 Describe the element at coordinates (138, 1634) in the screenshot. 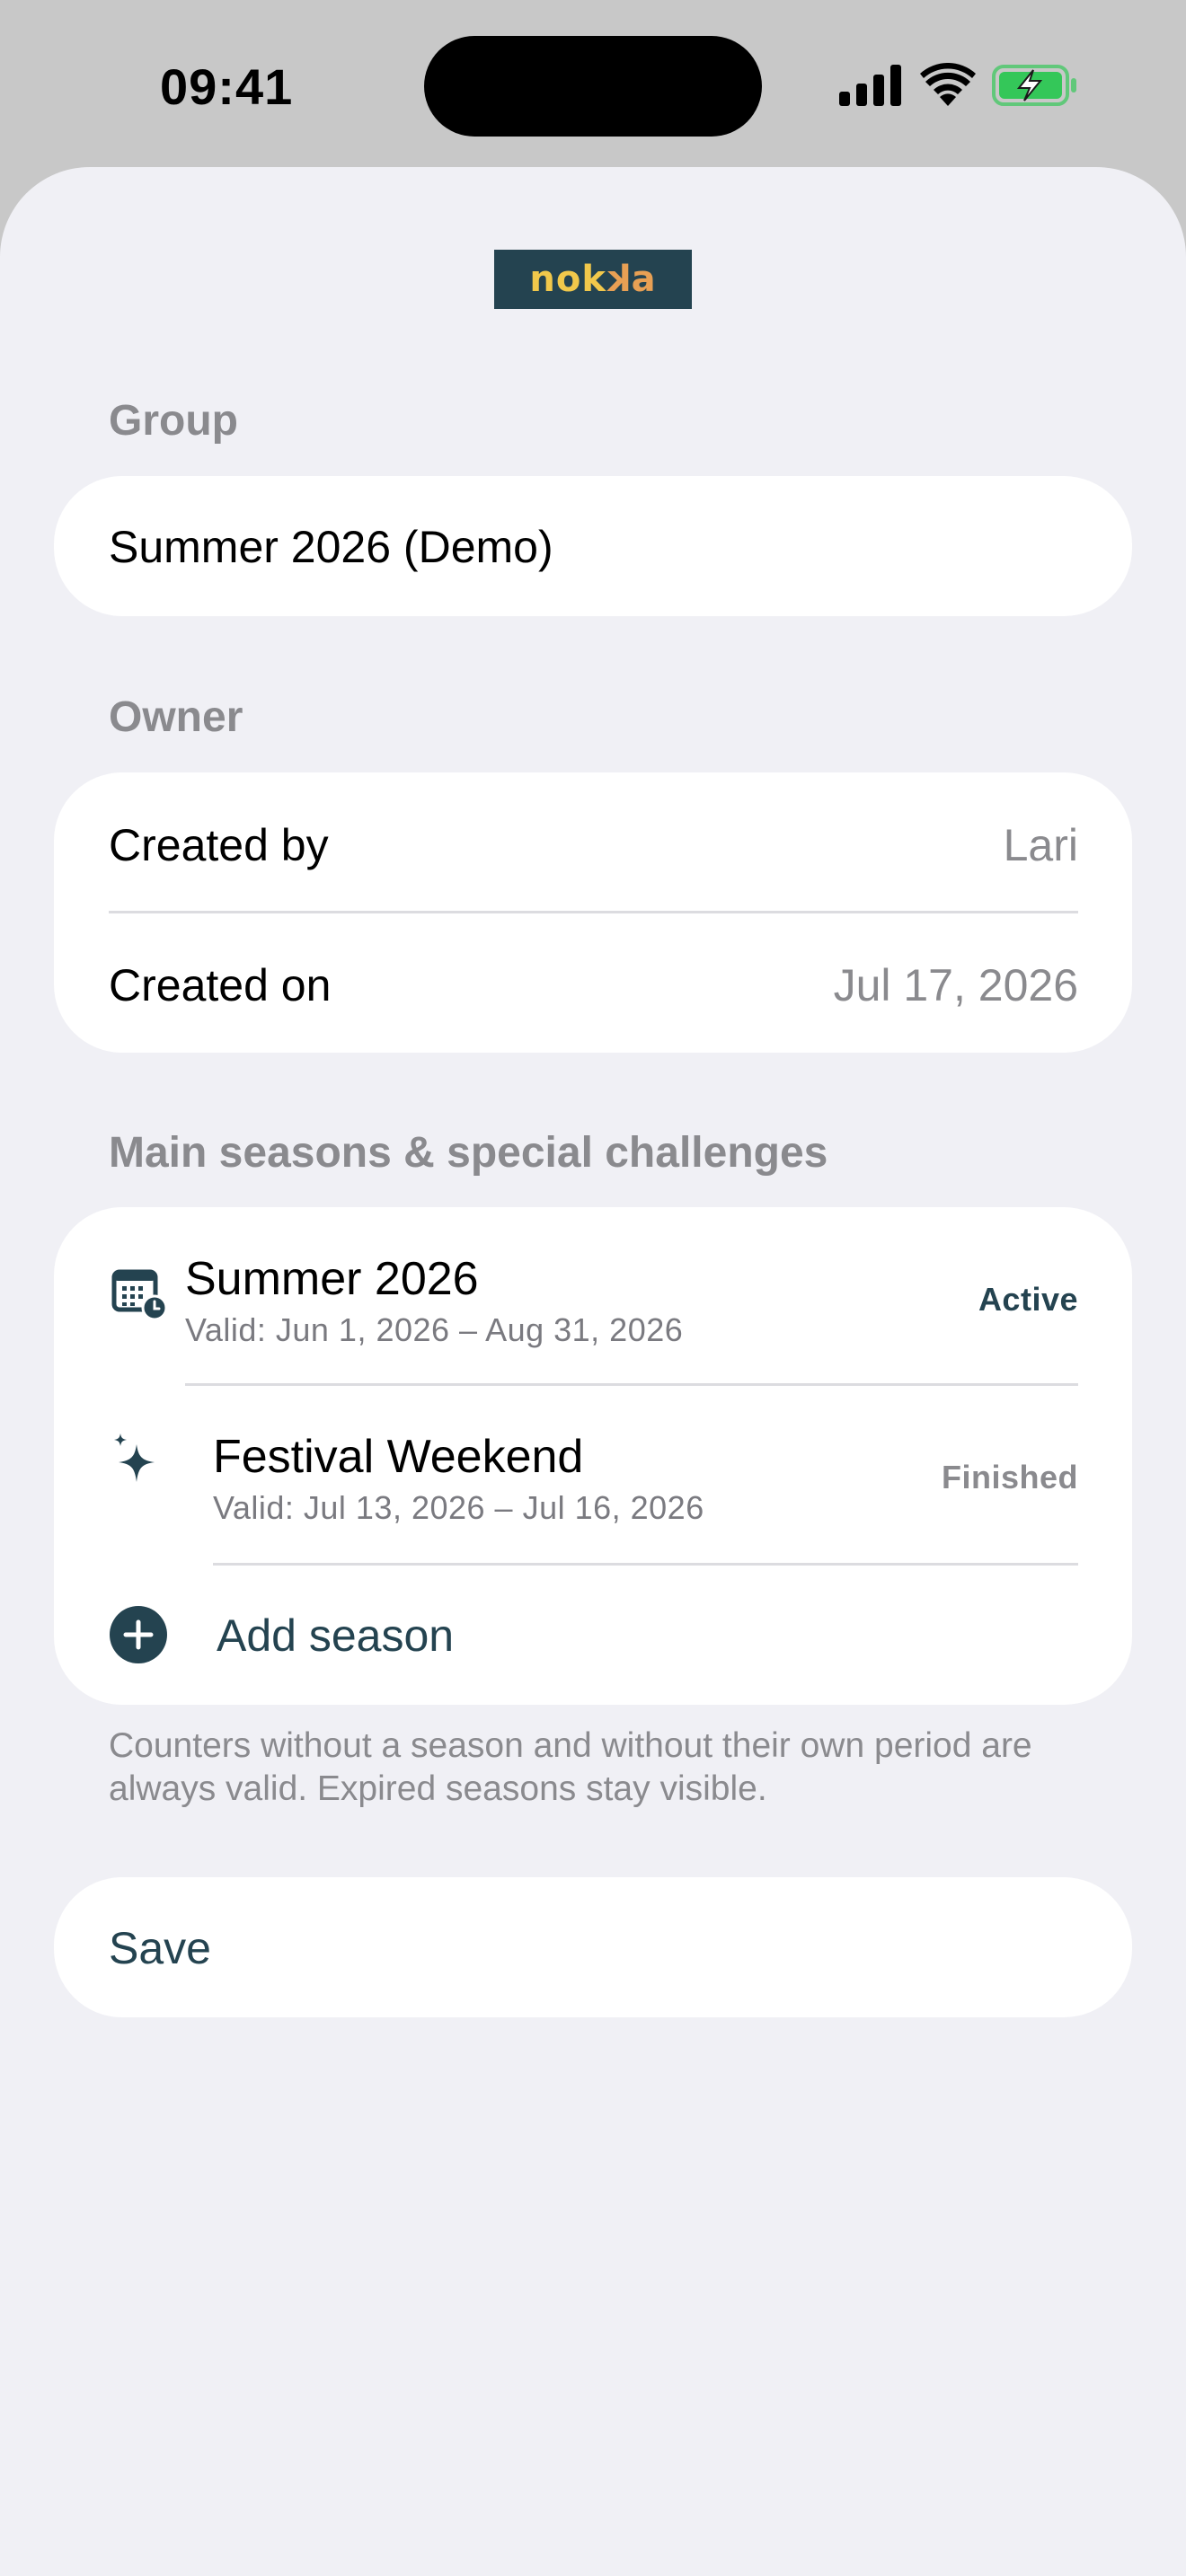

I see `plus-circle-icon` at that location.